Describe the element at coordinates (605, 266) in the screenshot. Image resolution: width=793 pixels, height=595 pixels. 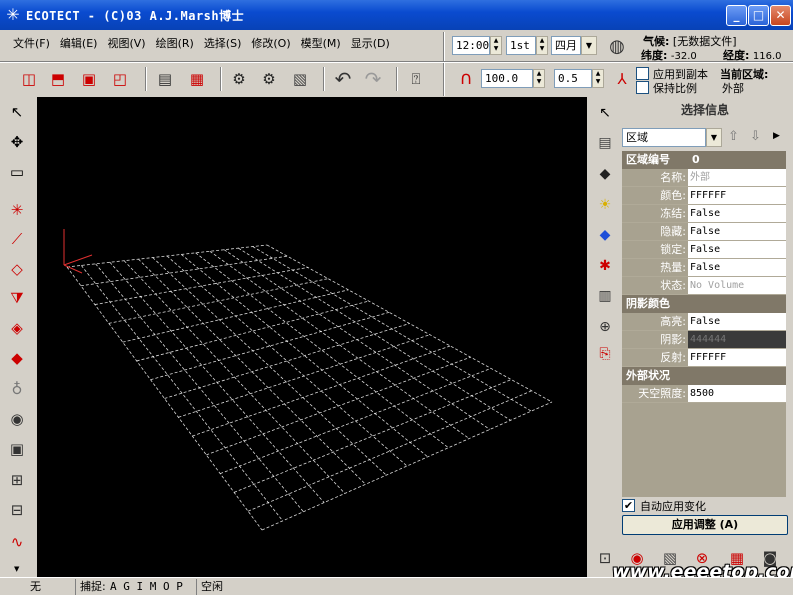
I see `molecule-icon: ✱` at that location.